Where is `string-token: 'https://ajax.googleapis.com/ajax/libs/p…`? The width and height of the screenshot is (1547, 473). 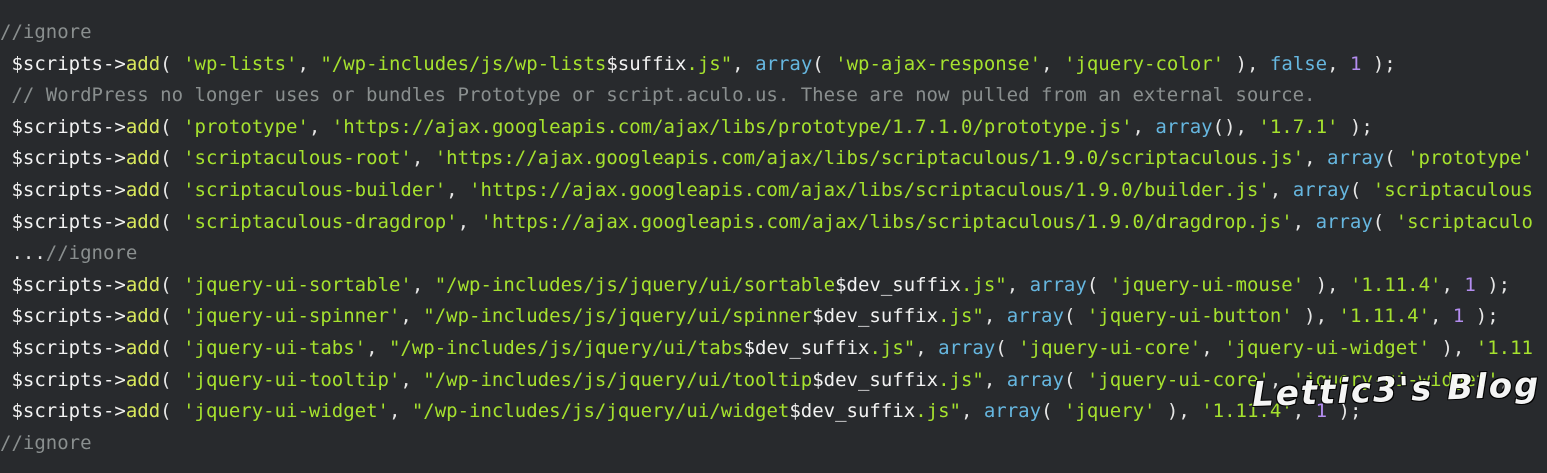 string-token: 'https://ajax.googleapis.com/ajax/libs/p… is located at coordinates (732, 126).